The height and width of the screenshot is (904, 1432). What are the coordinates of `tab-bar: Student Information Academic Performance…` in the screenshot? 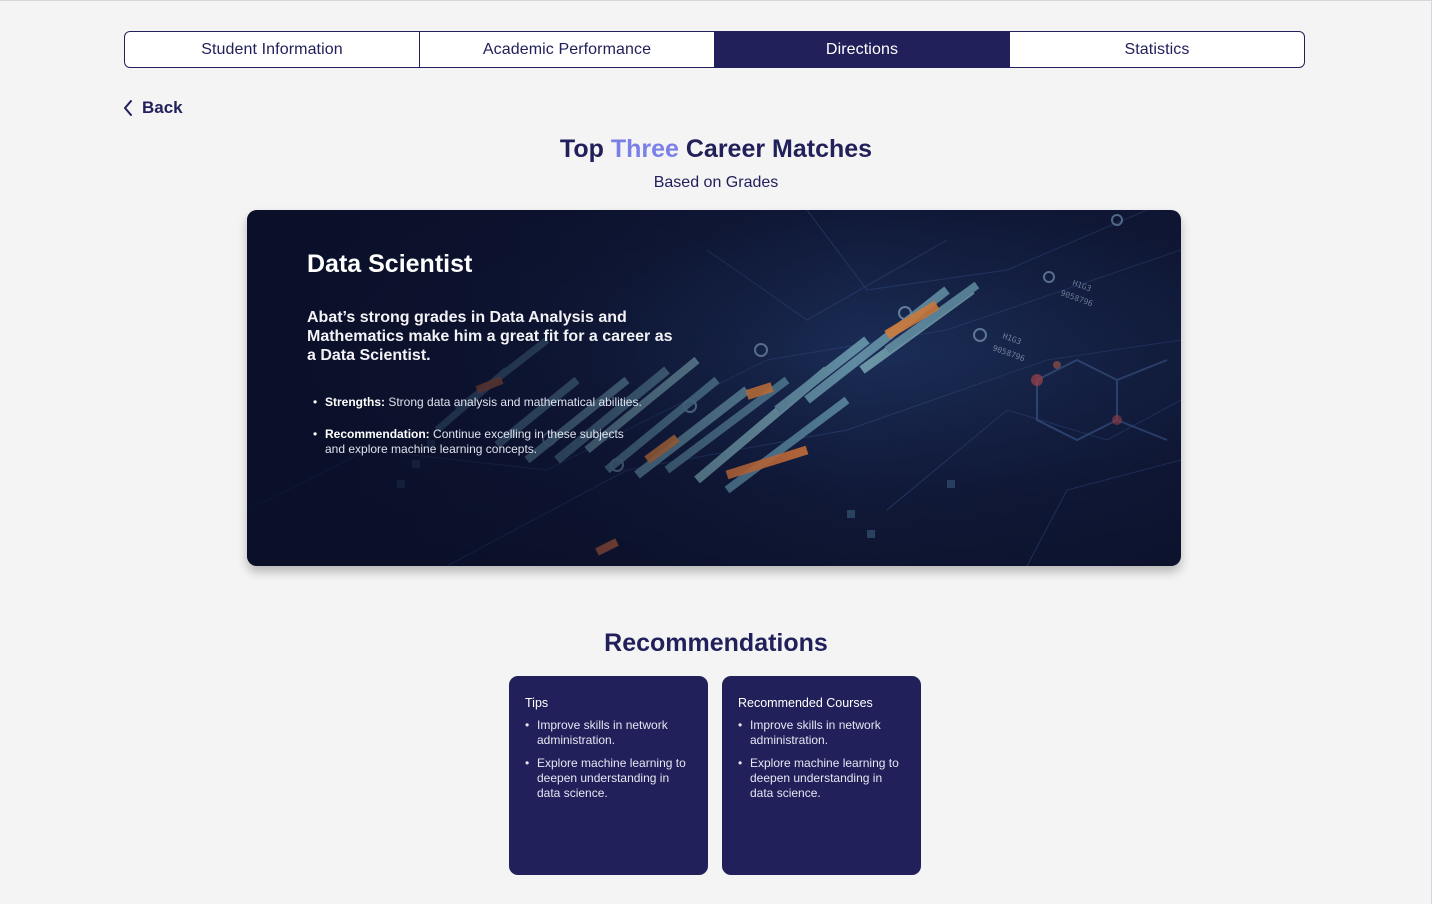 It's located at (714, 49).